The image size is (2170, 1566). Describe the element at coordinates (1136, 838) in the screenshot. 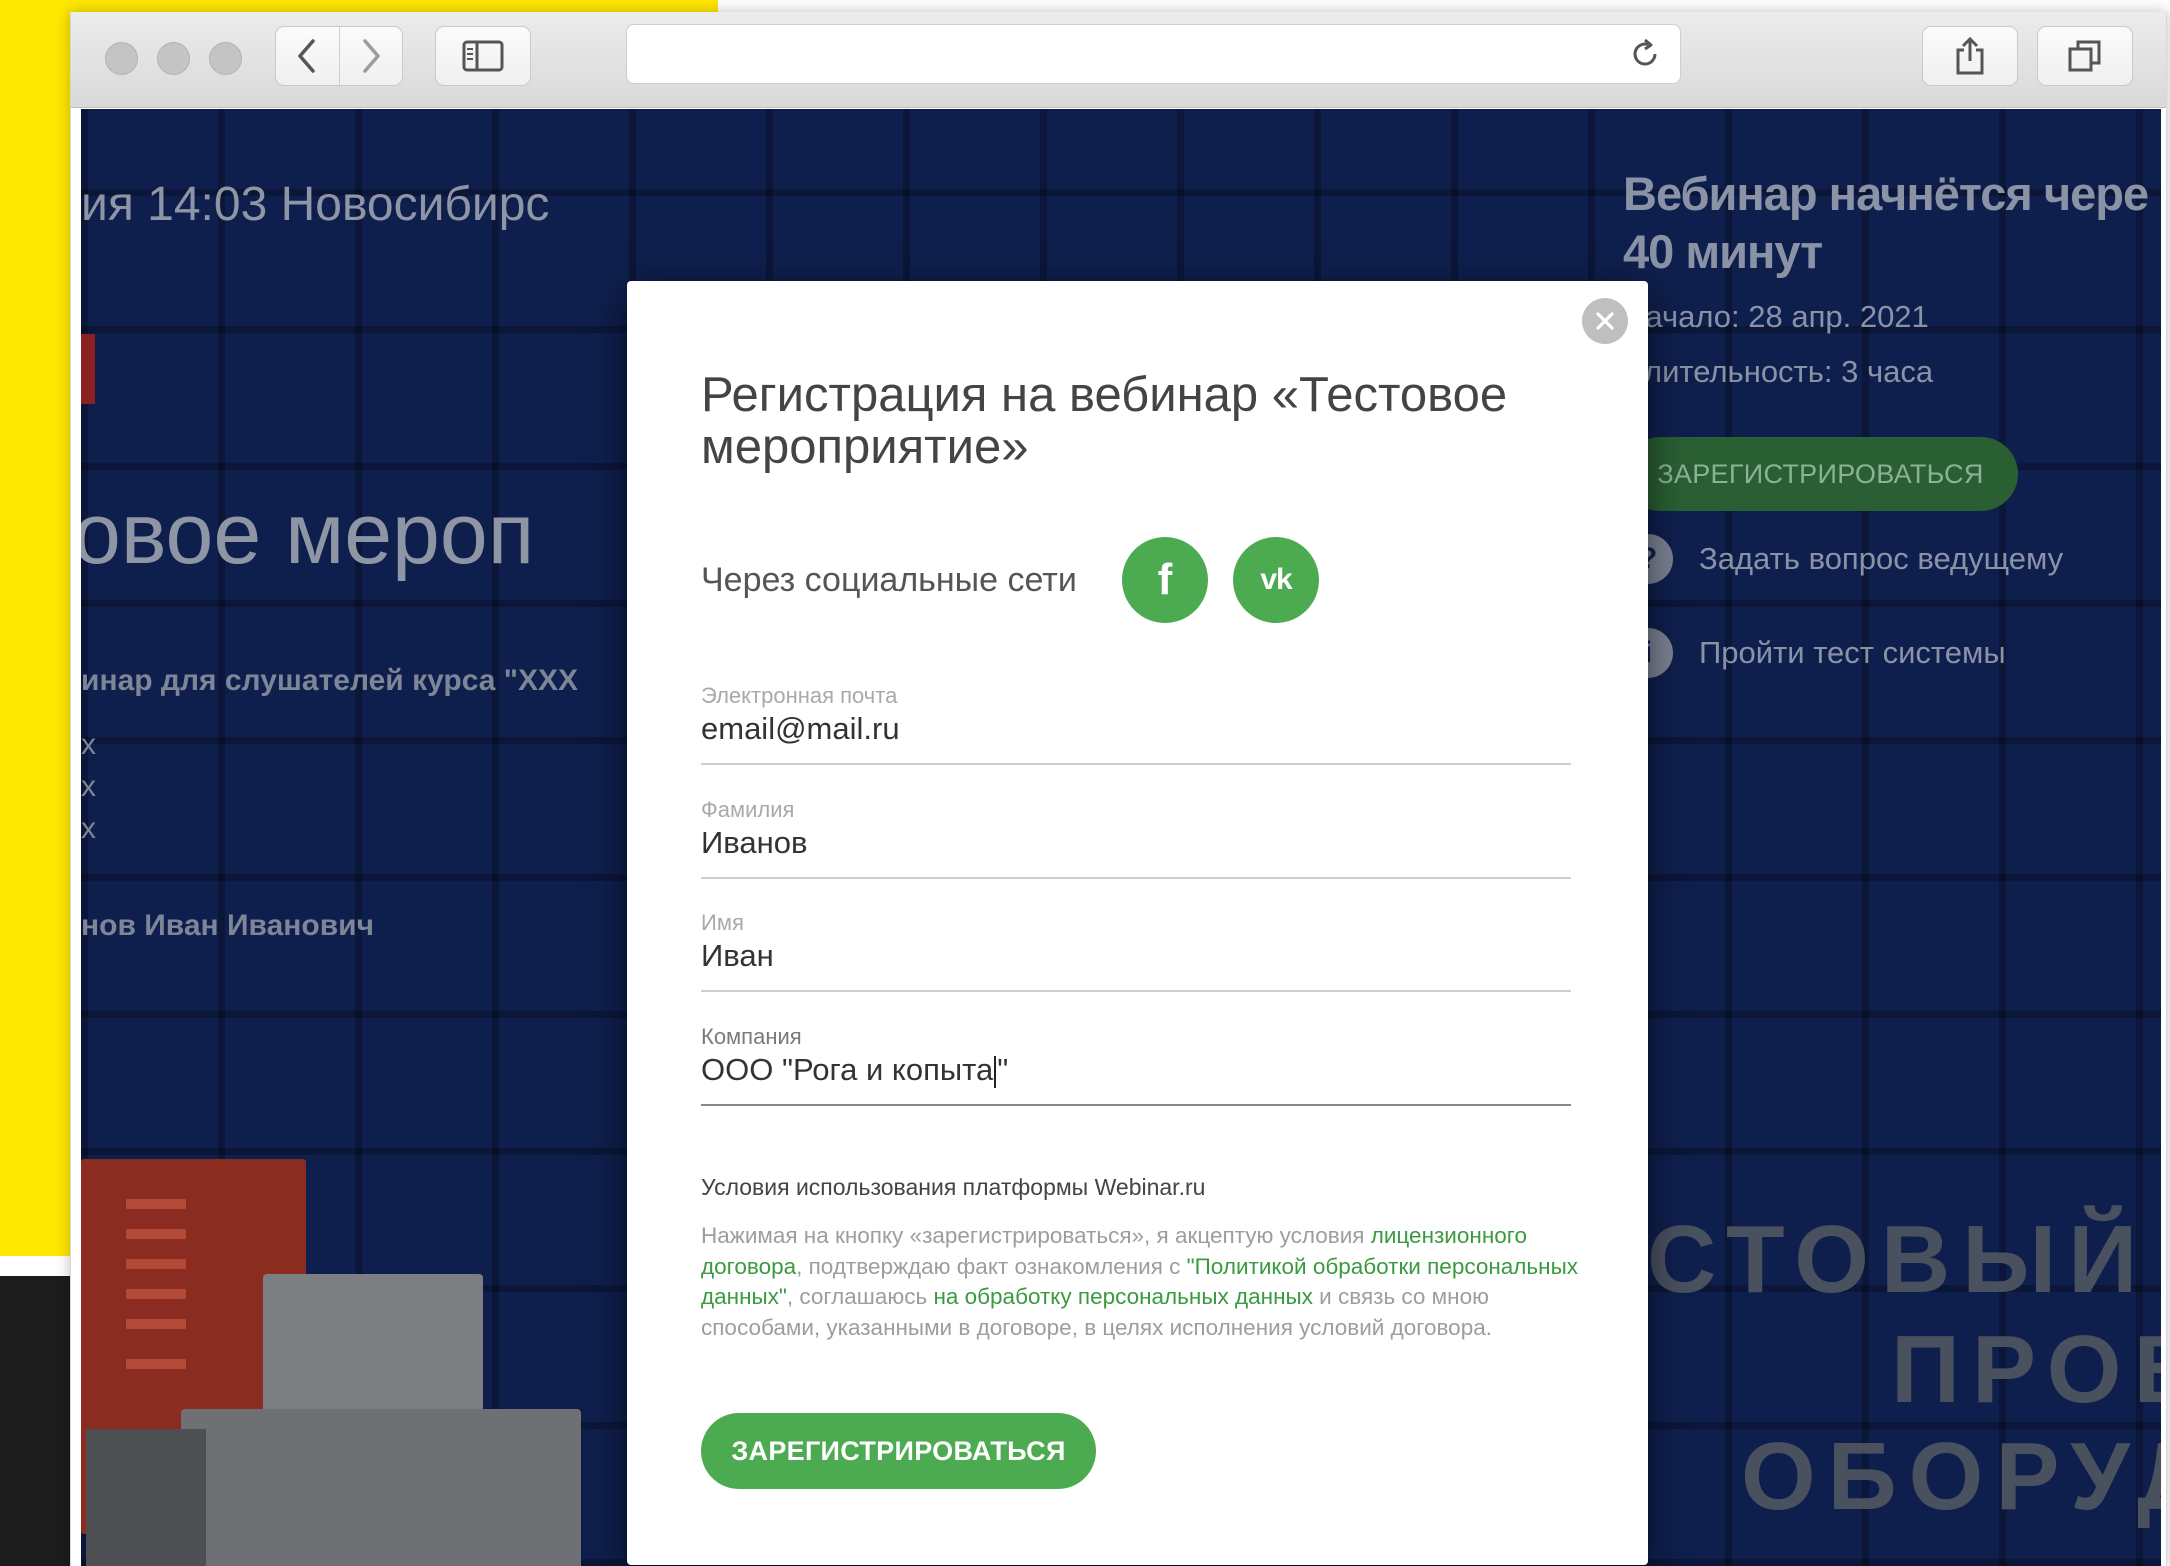

I see `surname-field: Фамилия Иванов` at that location.